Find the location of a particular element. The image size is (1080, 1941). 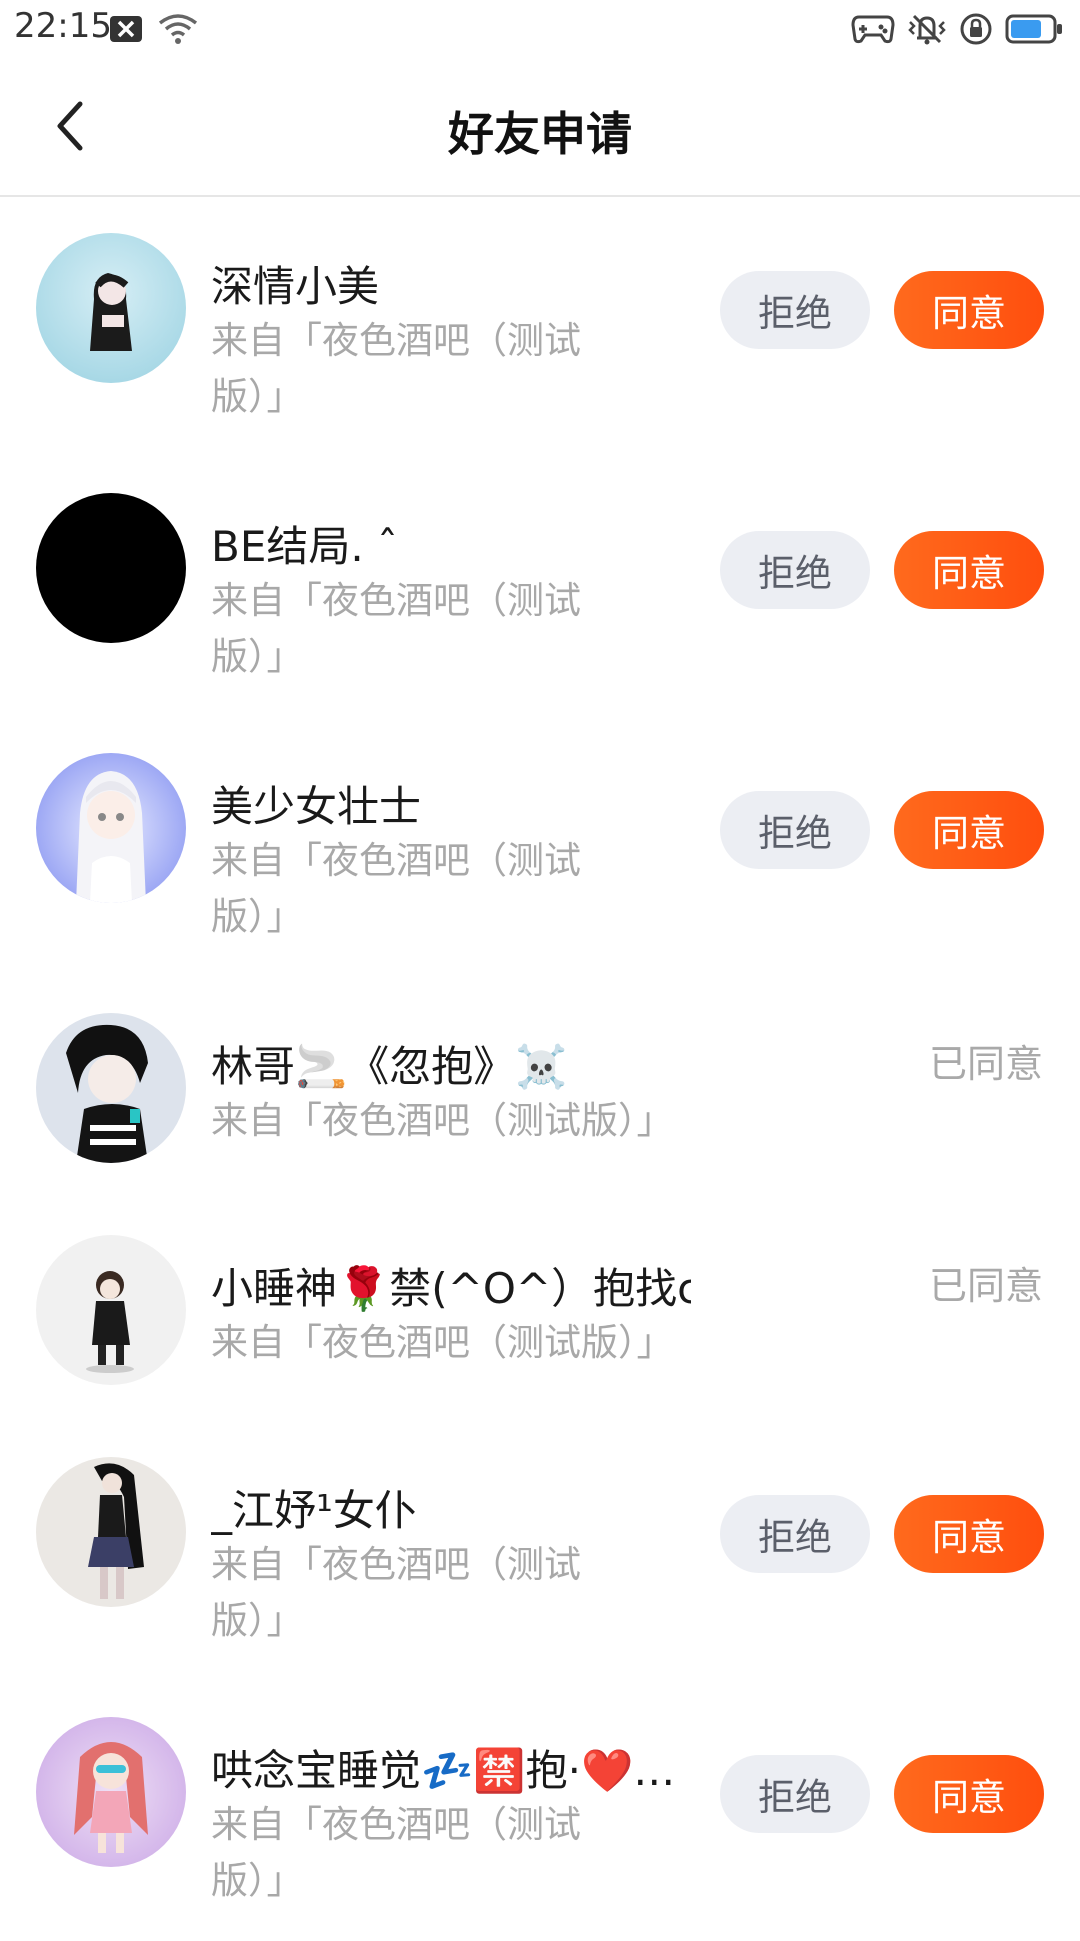

friend-request-item: 哄念宝睡觉💤🈲抱·❤️… 来自「夜色酒吧（测试版）」 拒绝 同意 is located at coordinates (540, 1811).